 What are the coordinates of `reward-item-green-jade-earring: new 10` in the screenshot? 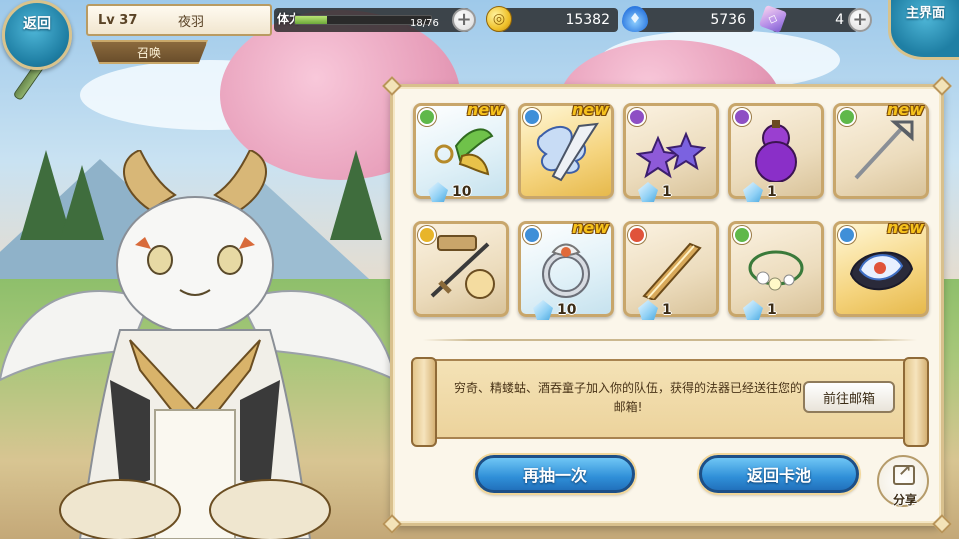 It's located at (461, 151).